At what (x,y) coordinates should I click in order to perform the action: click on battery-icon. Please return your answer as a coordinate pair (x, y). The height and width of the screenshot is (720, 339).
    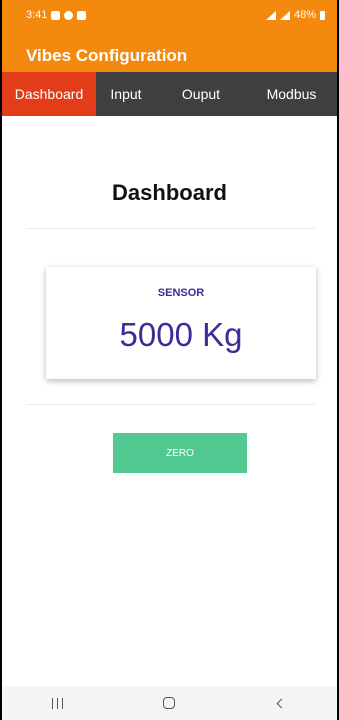
    Looking at the image, I should click on (322, 15).